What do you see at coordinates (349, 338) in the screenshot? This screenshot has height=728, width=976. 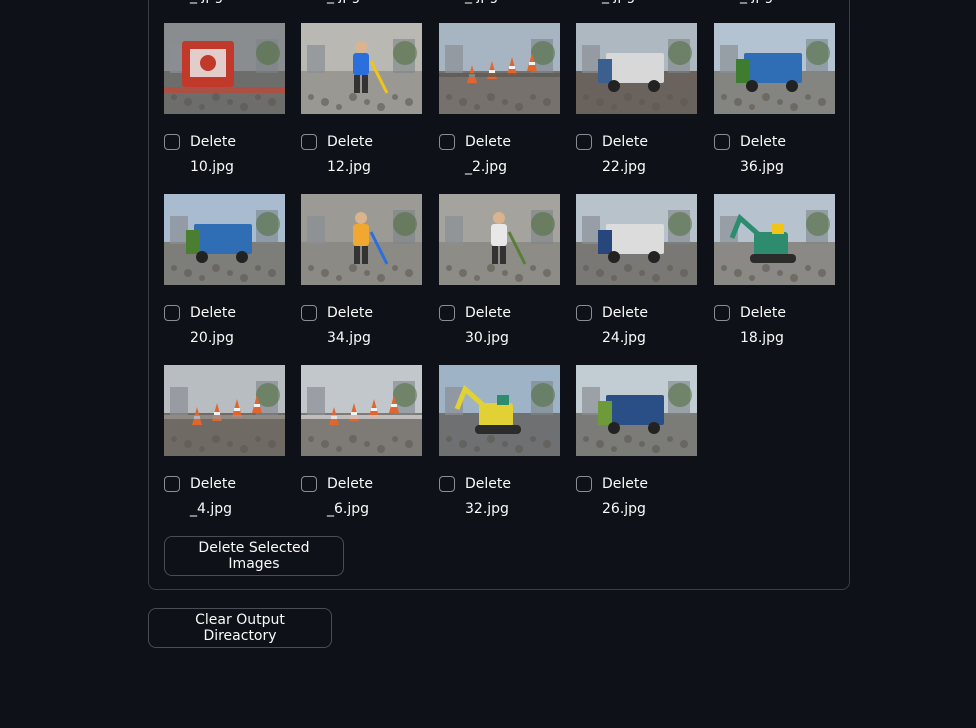 I see `image-filename: 34.jpg` at bounding box center [349, 338].